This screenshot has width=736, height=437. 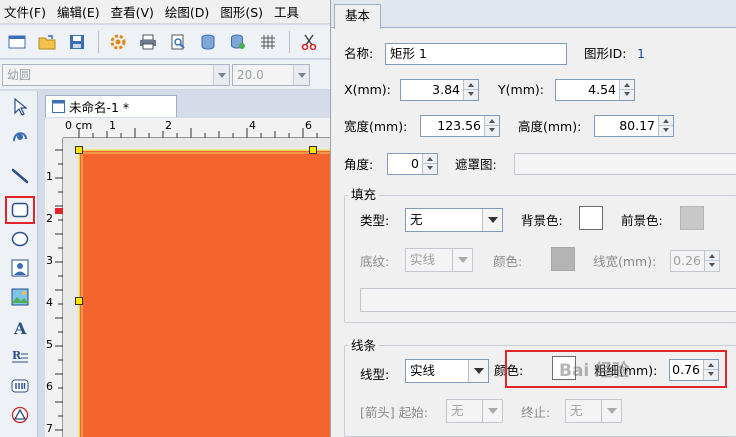 I want to click on rectangle-tool-icon, so click(x=20, y=210).